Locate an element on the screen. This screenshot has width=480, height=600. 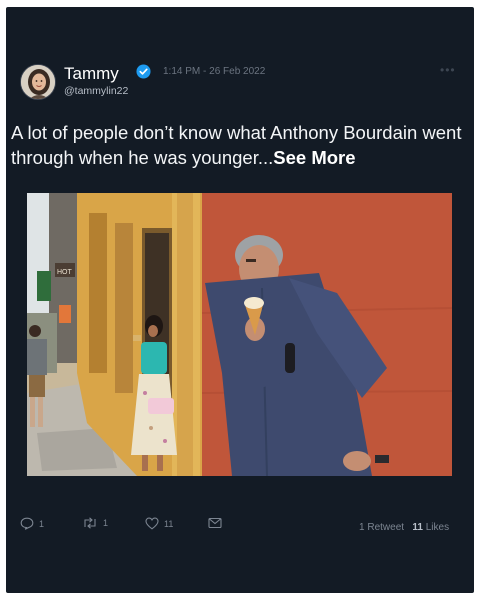
verified-badge-icon is located at coordinates (143, 71).